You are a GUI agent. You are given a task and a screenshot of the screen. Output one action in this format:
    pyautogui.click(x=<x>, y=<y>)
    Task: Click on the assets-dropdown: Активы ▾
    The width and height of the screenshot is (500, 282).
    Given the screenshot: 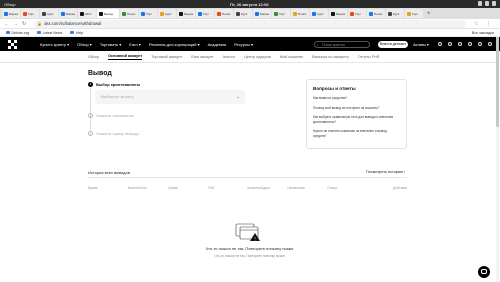 What is the action you would take?
    pyautogui.click(x=421, y=44)
    